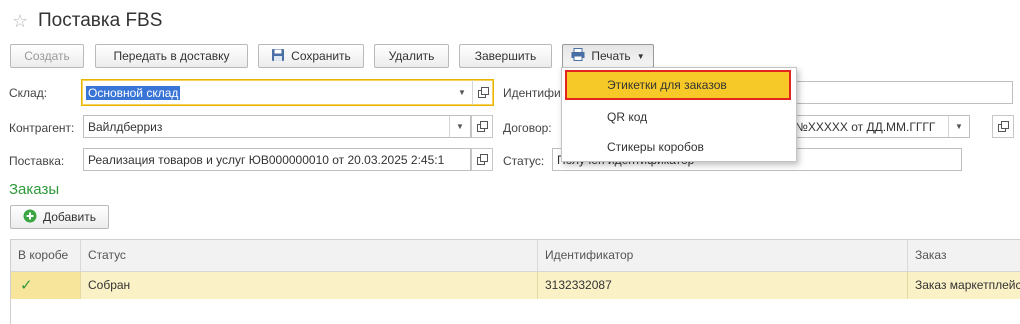  What do you see at coordinates (277, 126) in the screenshot?
I see `counterparty-field: Вайлдберриз ▼` at bounding box center [277, 126].